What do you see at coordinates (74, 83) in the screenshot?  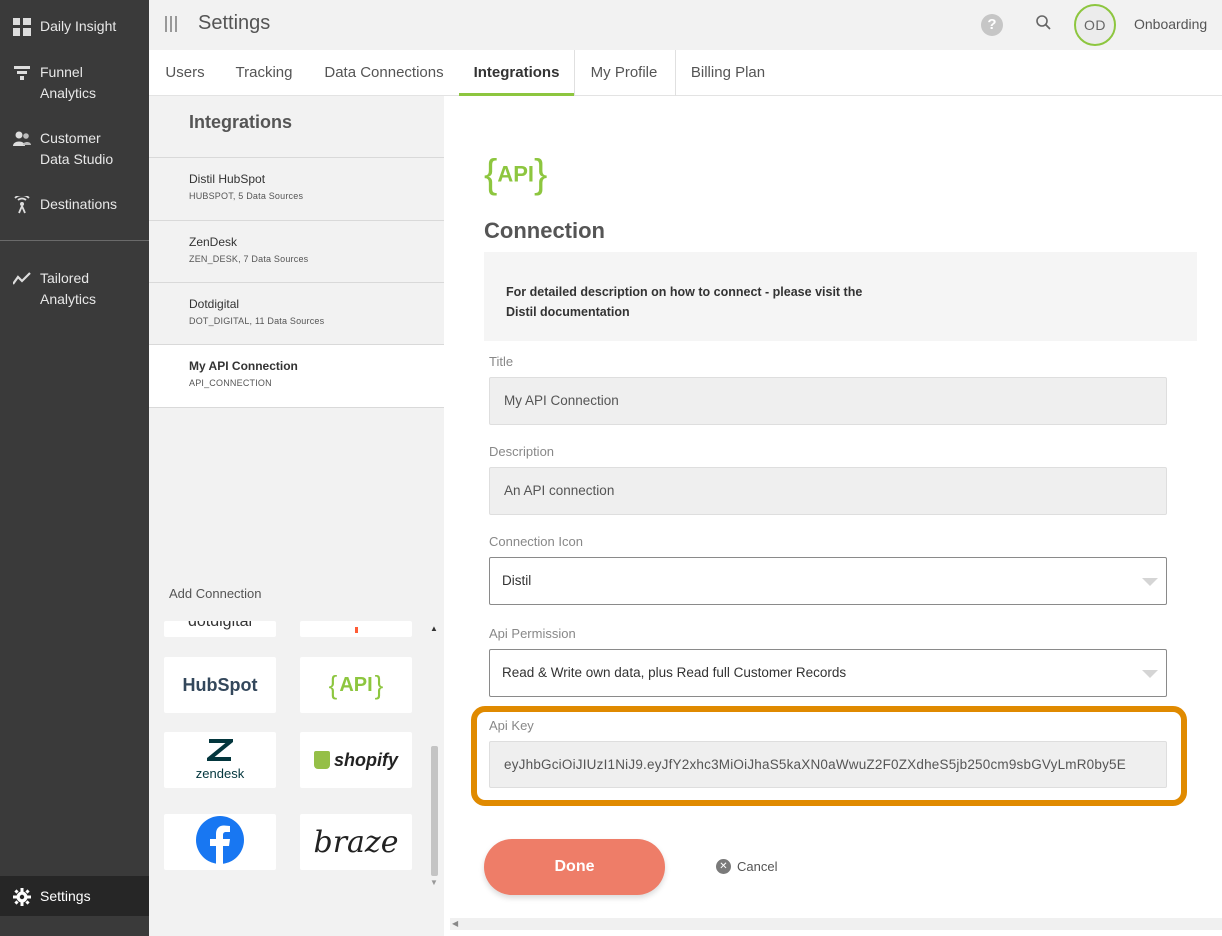 I see `nav-item-funnel-analytics: Funnel Analytics` at bounding box center [74, 83].